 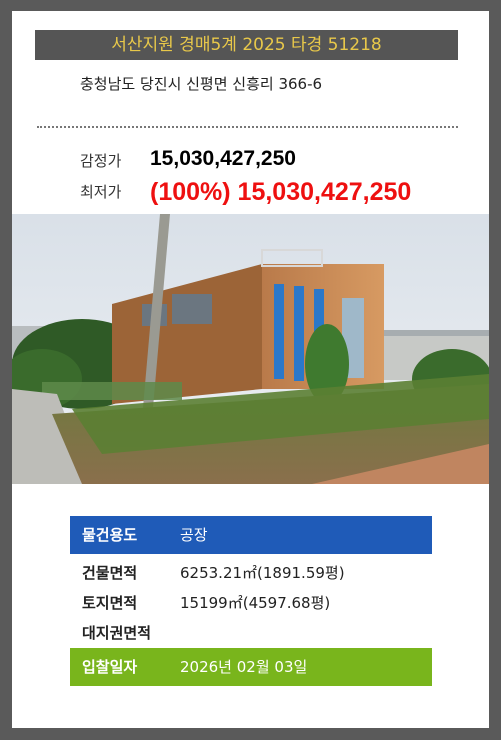 I want to click on bid-date-label: 입찰일자, so click(x=110, y=667).